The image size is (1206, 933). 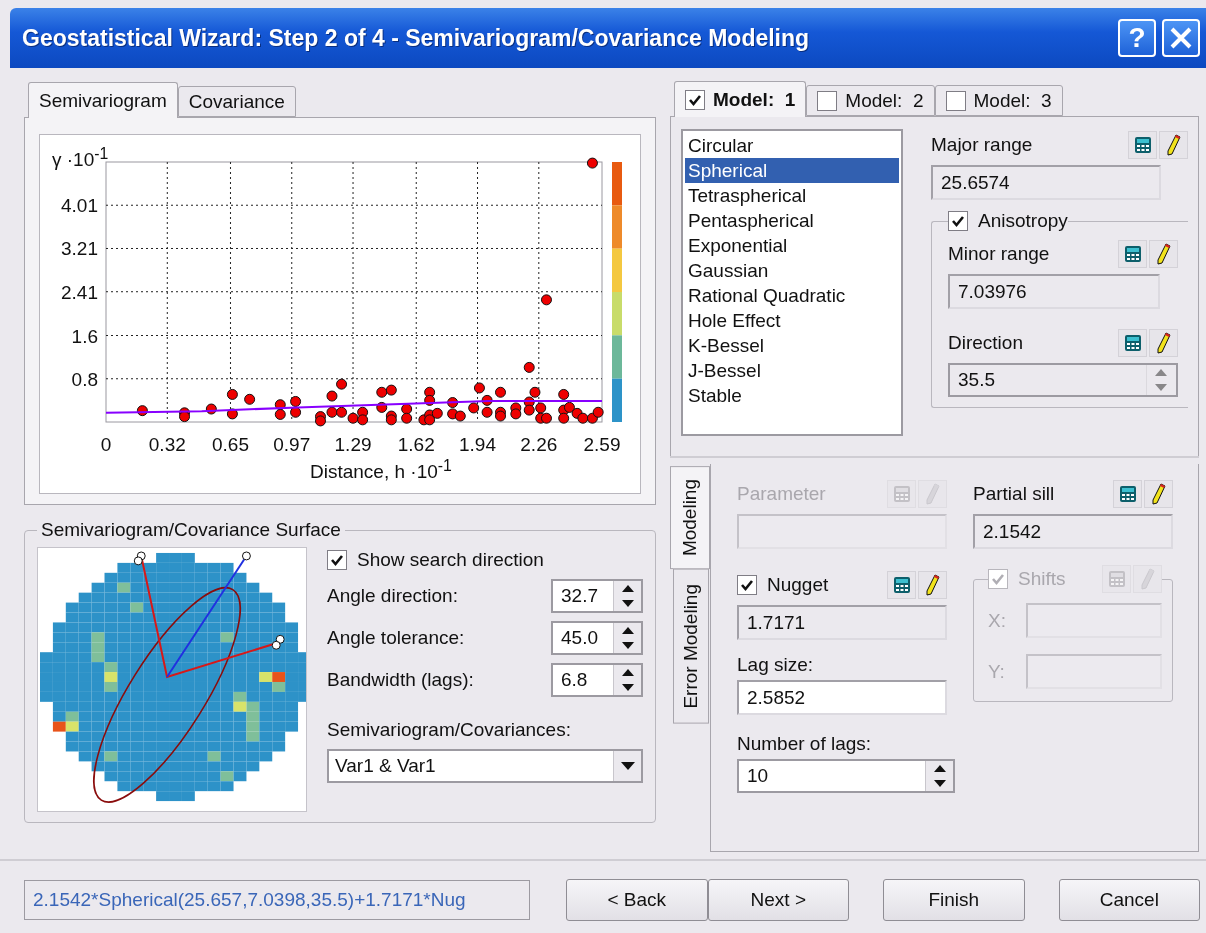 What do you see at coordinates (870, 100) in the screenshot?
I see `model-tab: Model: 2` at bounding box center [870, 100].